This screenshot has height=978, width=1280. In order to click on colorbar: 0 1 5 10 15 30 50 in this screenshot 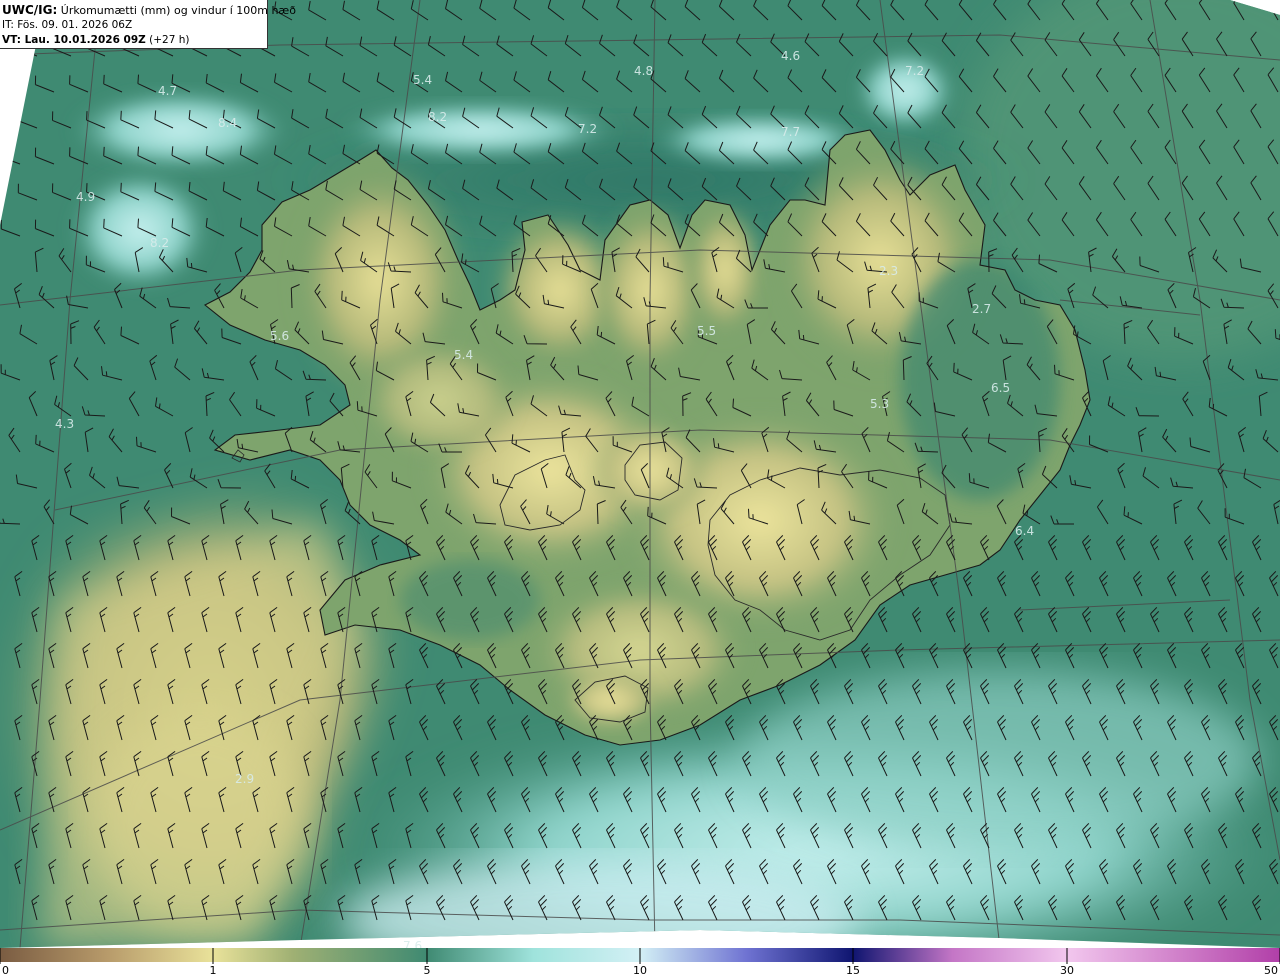, I will do `click(640, 963)`.